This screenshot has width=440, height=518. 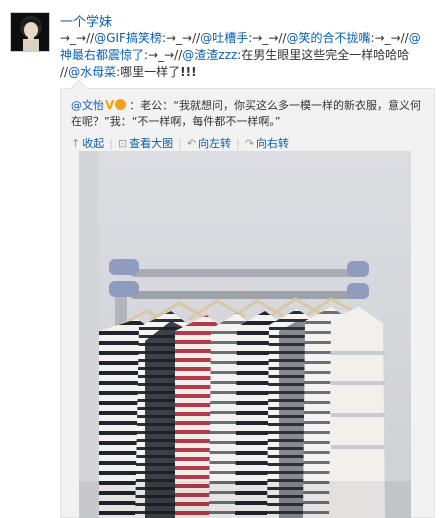 I want to click on mention-link-1: @GIF搞笑榜, so click(x=128, y=38).